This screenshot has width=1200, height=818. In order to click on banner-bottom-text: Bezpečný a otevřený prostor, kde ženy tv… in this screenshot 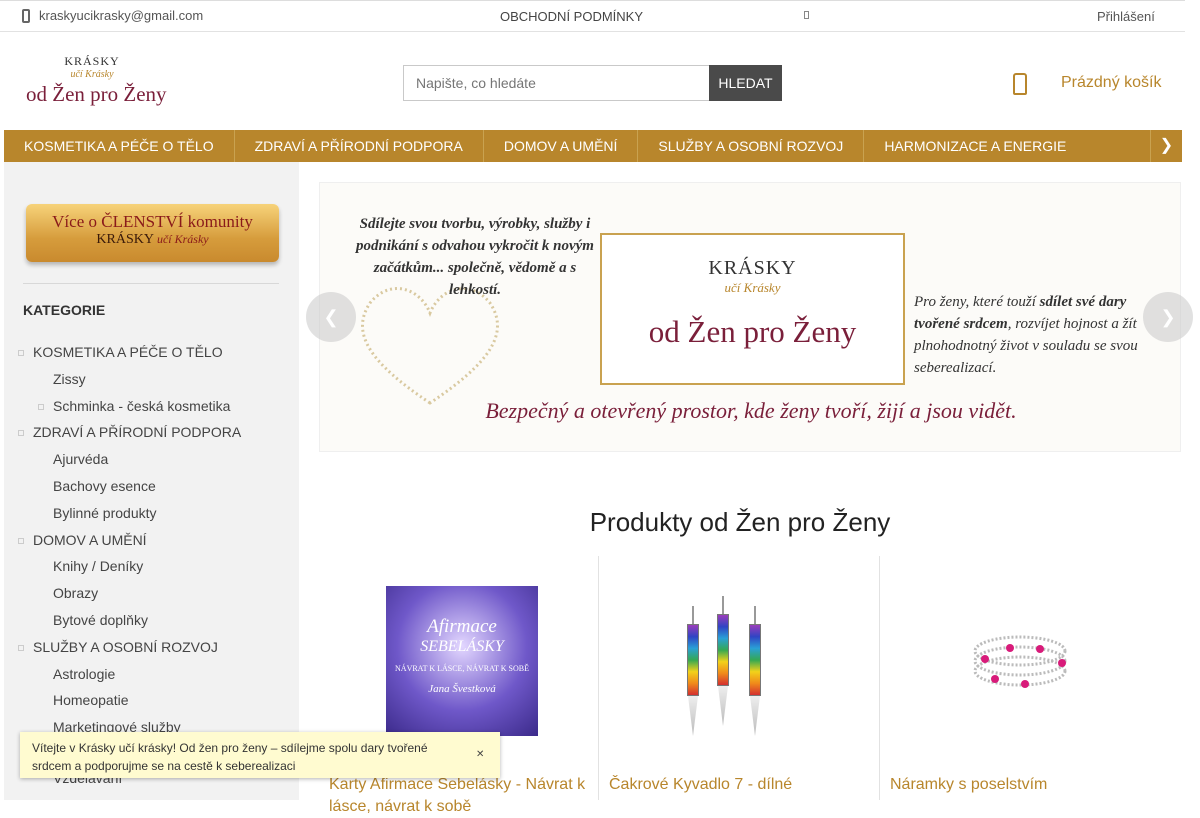, I will do `click(751, 410)`.